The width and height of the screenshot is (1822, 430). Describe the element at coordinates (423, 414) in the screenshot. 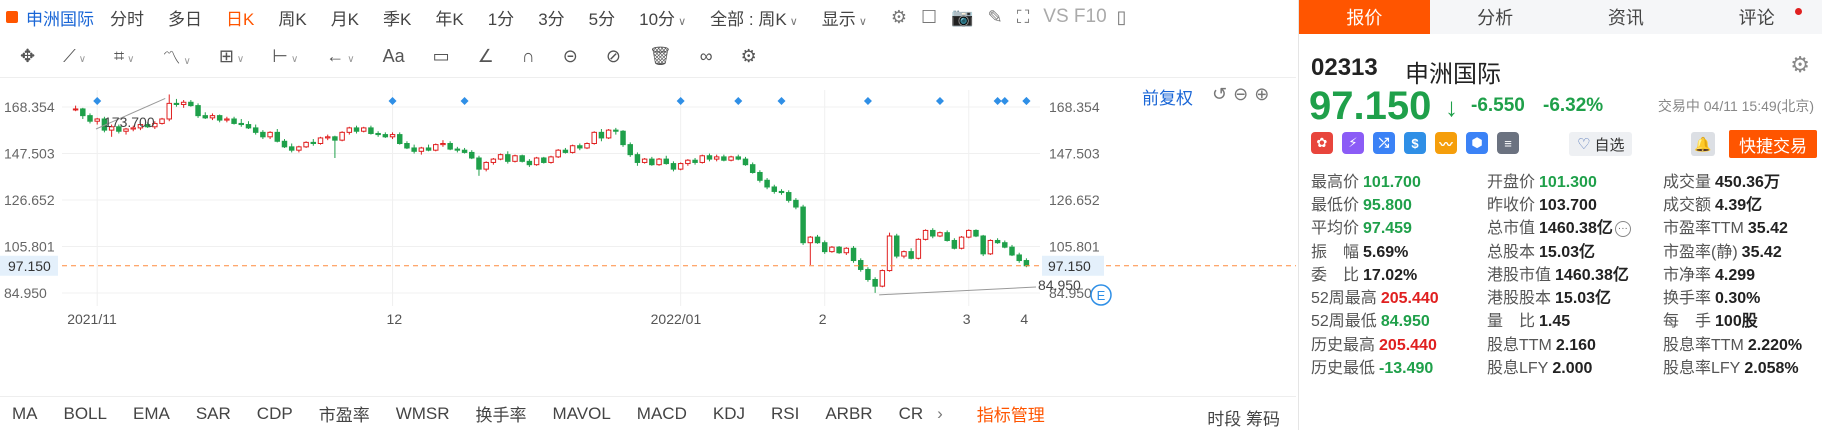

I see `indicator-wmsr: WMSR` at that location.